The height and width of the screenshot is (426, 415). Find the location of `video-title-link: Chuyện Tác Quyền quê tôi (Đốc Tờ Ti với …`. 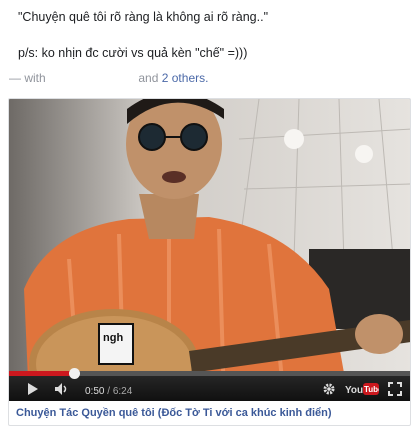

video-title-link: Chuyện Tác Quyền quê tôi (Đốc Tờ Ti với … is located at coordinates (174, 413).